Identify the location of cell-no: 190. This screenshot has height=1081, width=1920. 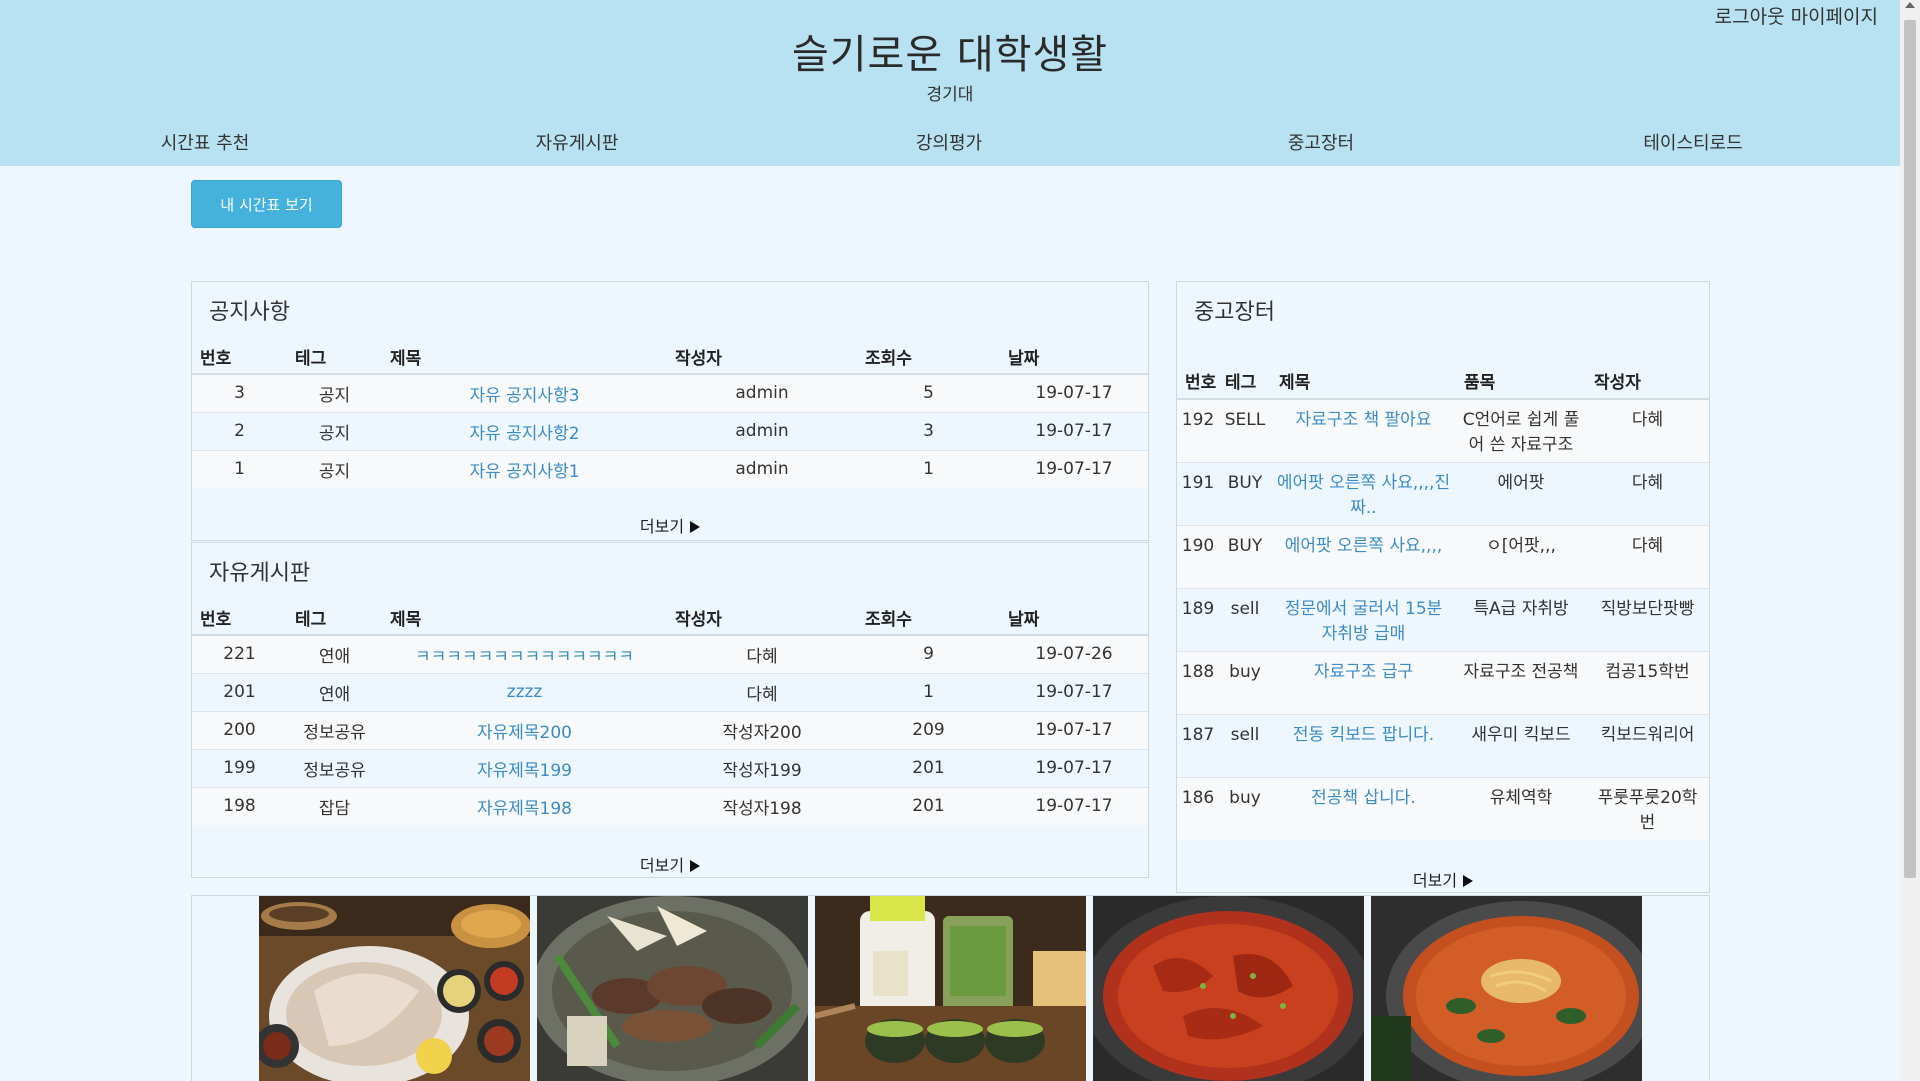
(1198, 556).